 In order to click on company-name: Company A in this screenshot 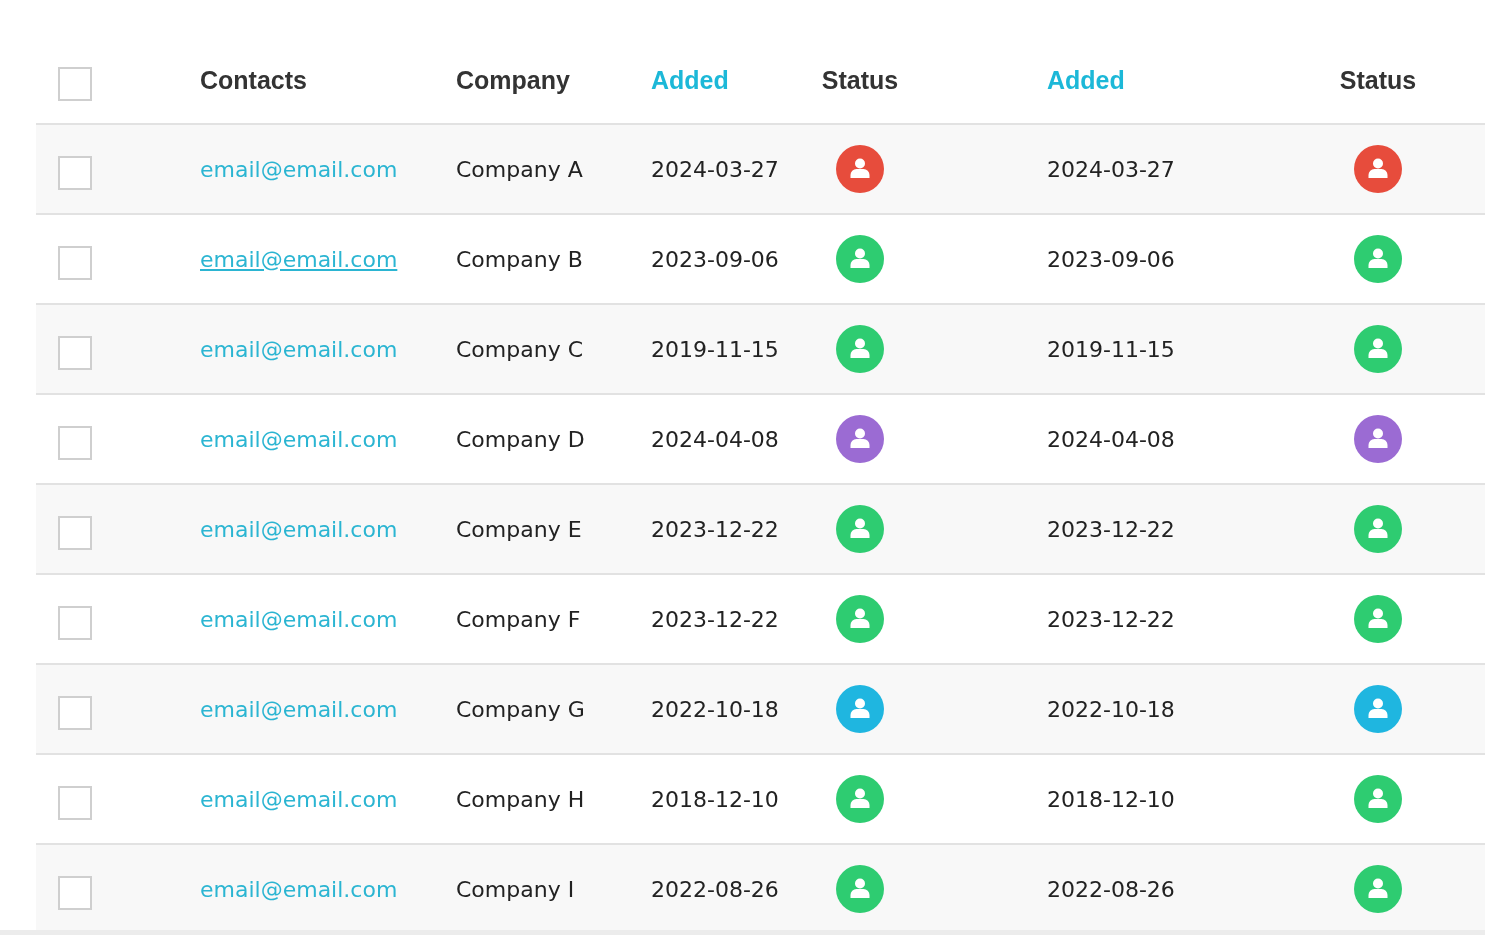, I will do `click(519, 169)`.